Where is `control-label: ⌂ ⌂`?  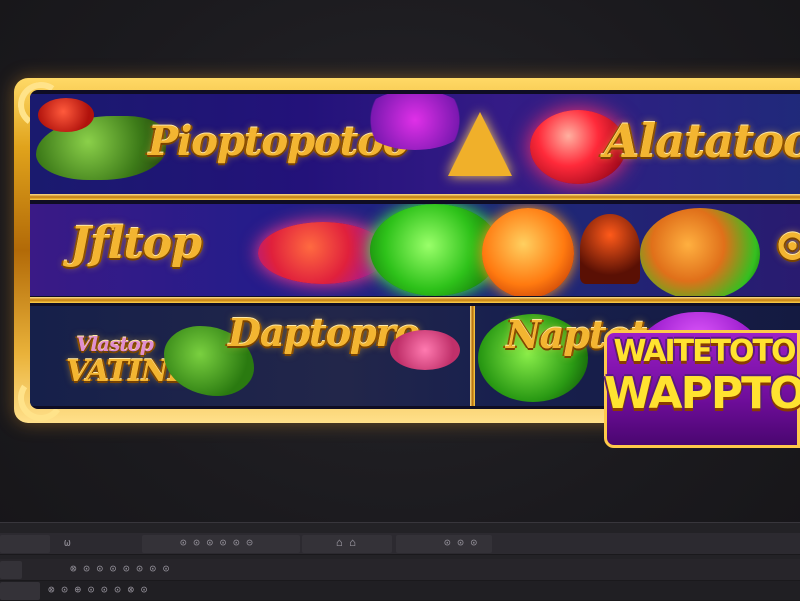 control-label: ⌂ ⌂ is located at coordinates (346, 542).